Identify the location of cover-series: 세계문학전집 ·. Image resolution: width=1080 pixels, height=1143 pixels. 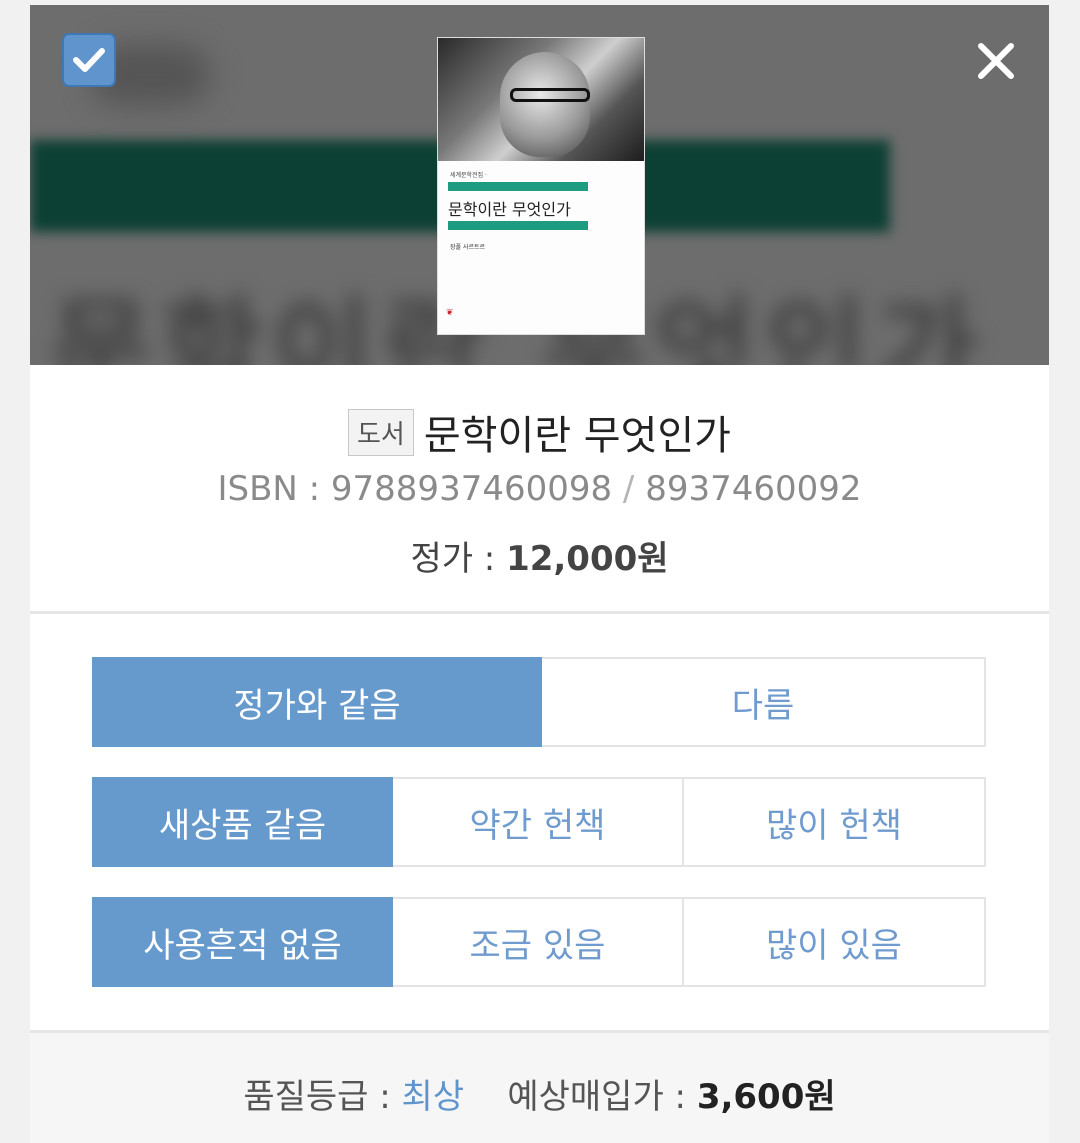
(468, 175).